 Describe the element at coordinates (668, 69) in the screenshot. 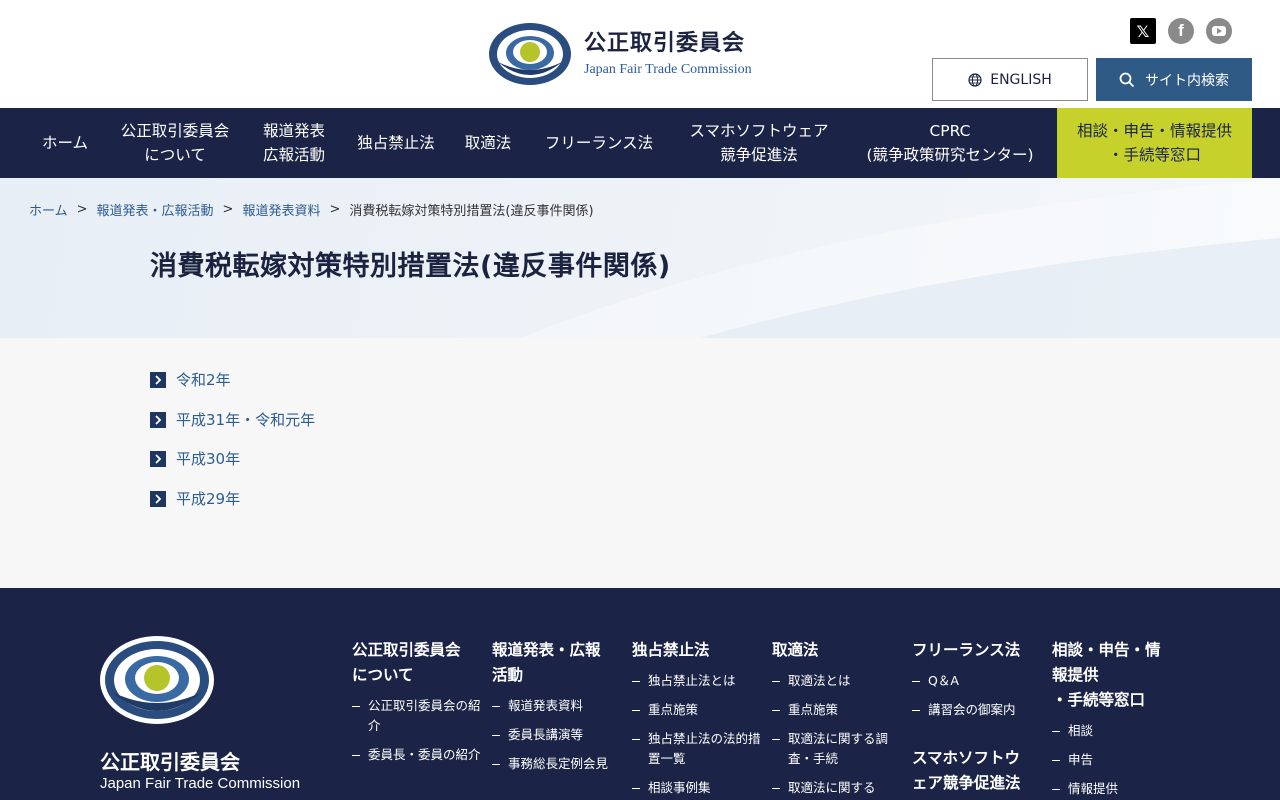

I see `org-name-en: Japan Fair Trade Commission` at that location.